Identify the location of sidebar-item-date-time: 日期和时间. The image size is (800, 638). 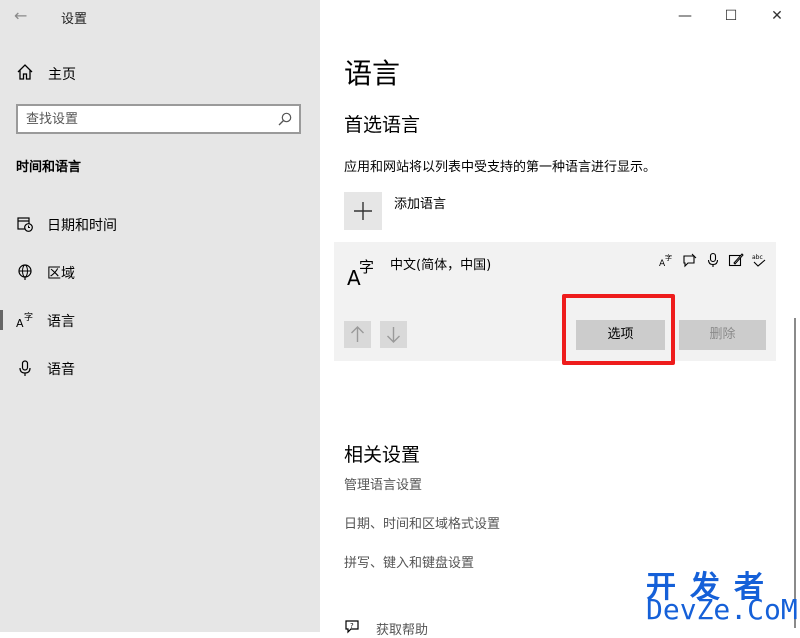
(160, 224).